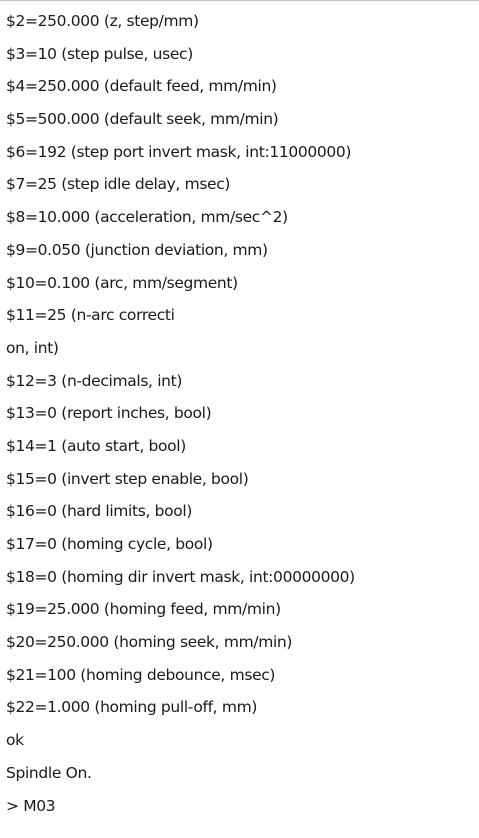  Describe the element at coordinates (149, 642) in the screenshot. I see `console-line: $20=250.000 (homing seek, mm/min)` at that location.